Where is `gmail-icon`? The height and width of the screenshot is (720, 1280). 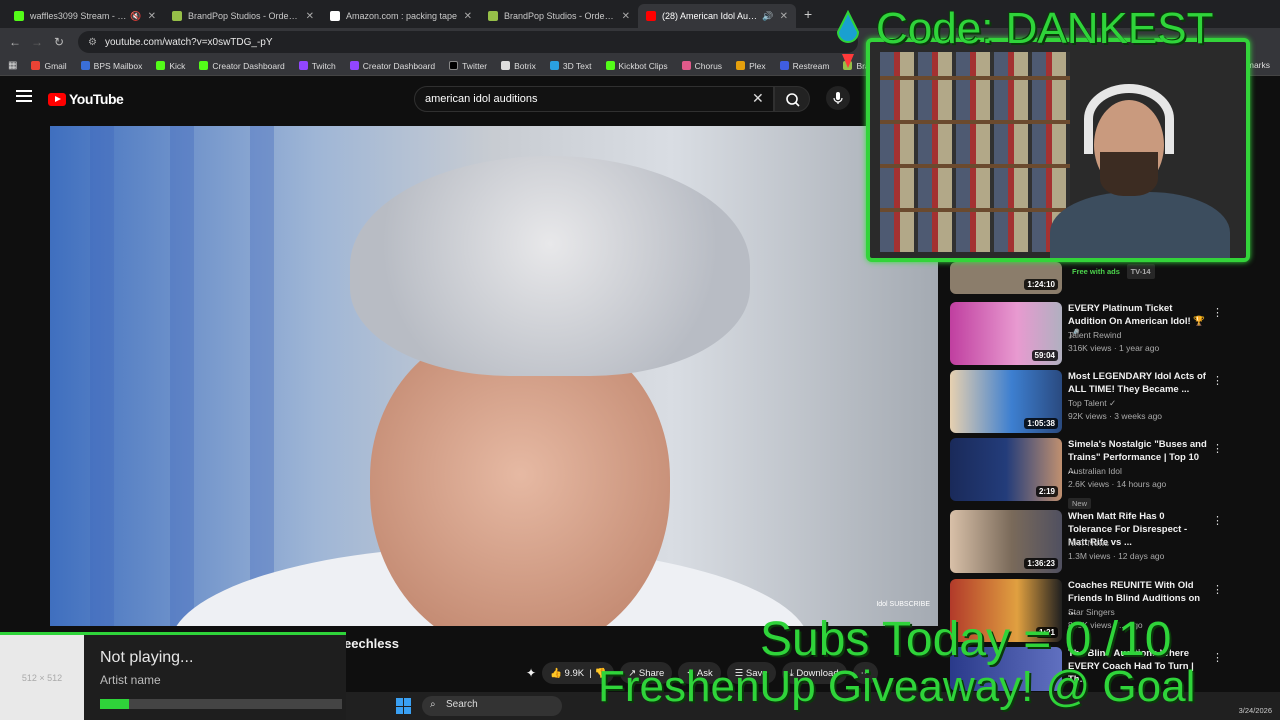
gmail-icon is located at coordinates (36, 65).